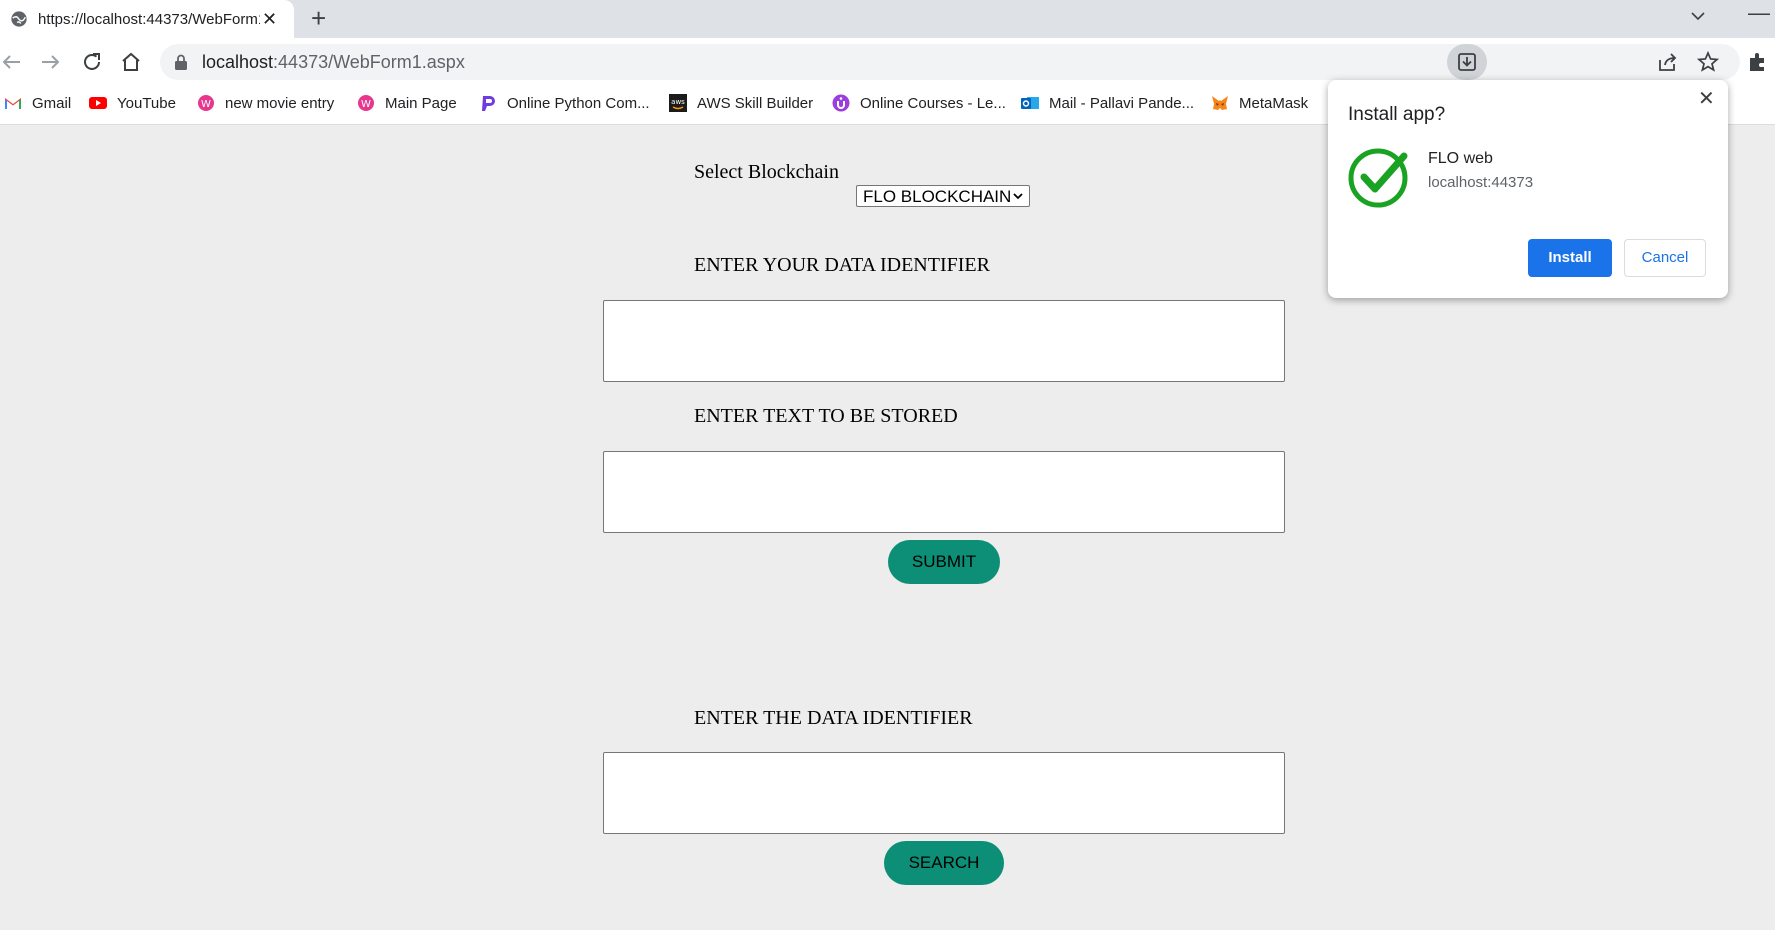  Describe the element at coordinates (132, 103) in the screenshot. I see `bookmark-youtube: YouTube` at that location.